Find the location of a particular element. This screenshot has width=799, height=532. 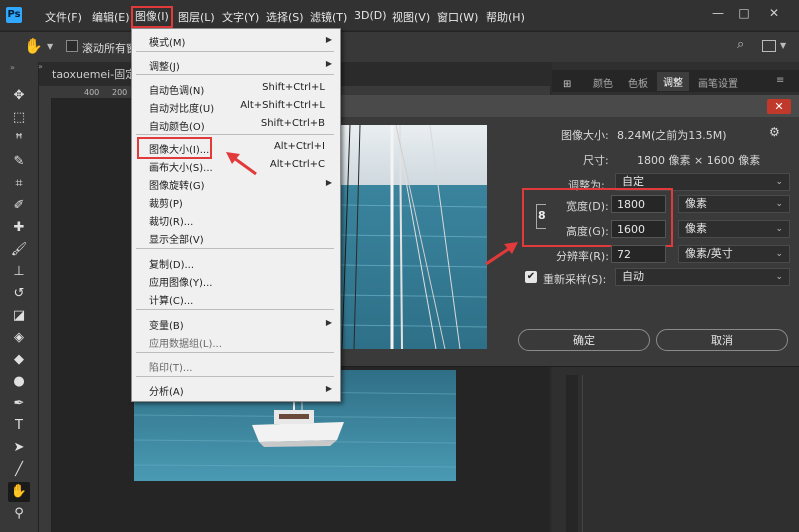

shortcut-image-size: Alt+Ctrl+I is located at coordinates (299, 146).